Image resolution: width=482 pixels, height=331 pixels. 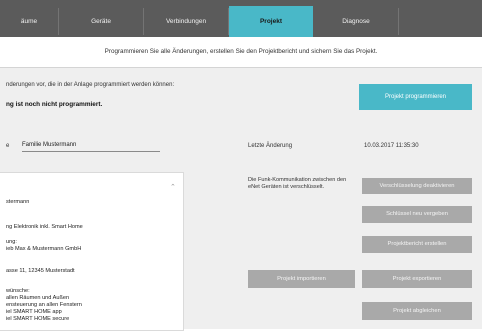 I want to click on notes-line: wünsche:, so click(x=18, y=291).